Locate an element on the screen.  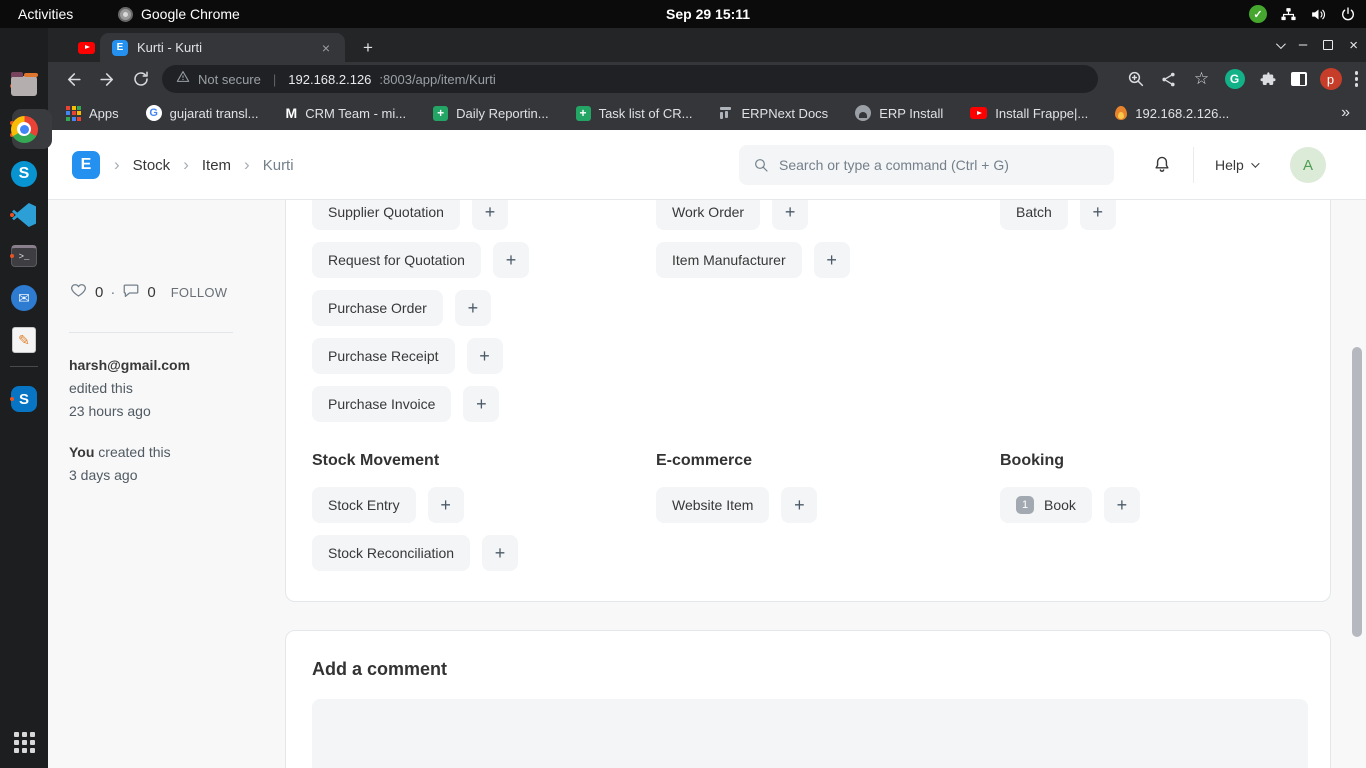
bookmark-star-icon: ☆ is located at coordinates (1202, 79).